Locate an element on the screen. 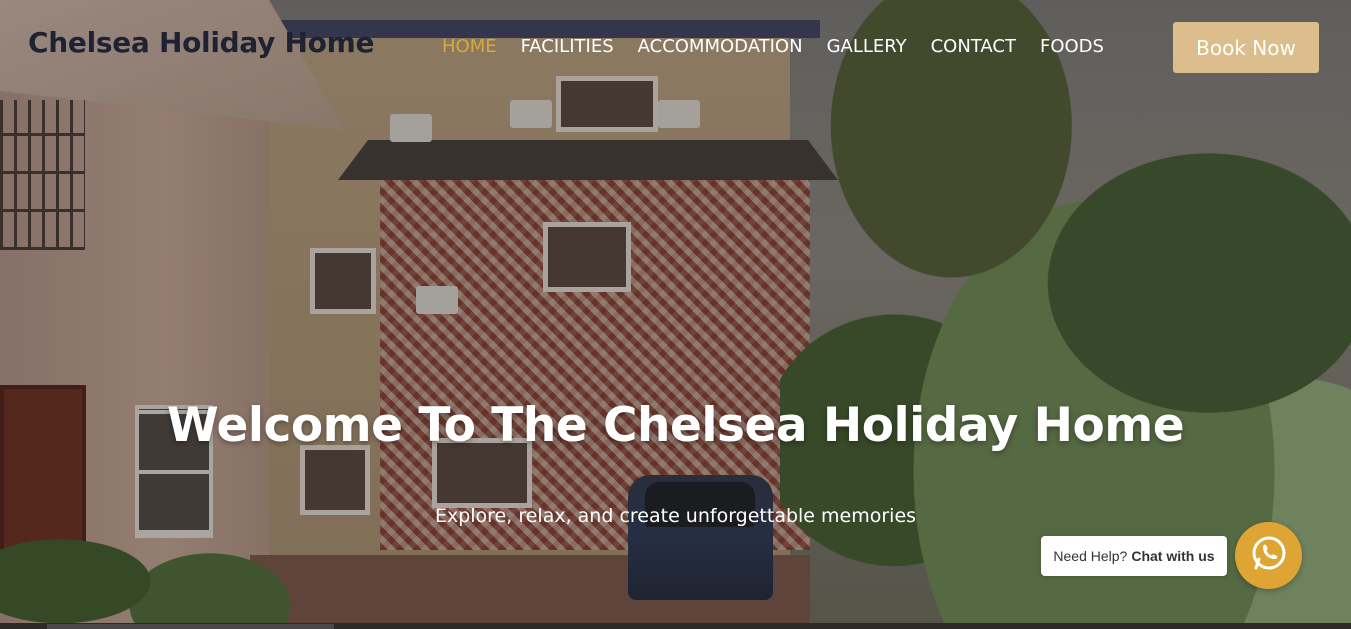  nav-item-contact: CONTACT is located at coordinates (973, 47).